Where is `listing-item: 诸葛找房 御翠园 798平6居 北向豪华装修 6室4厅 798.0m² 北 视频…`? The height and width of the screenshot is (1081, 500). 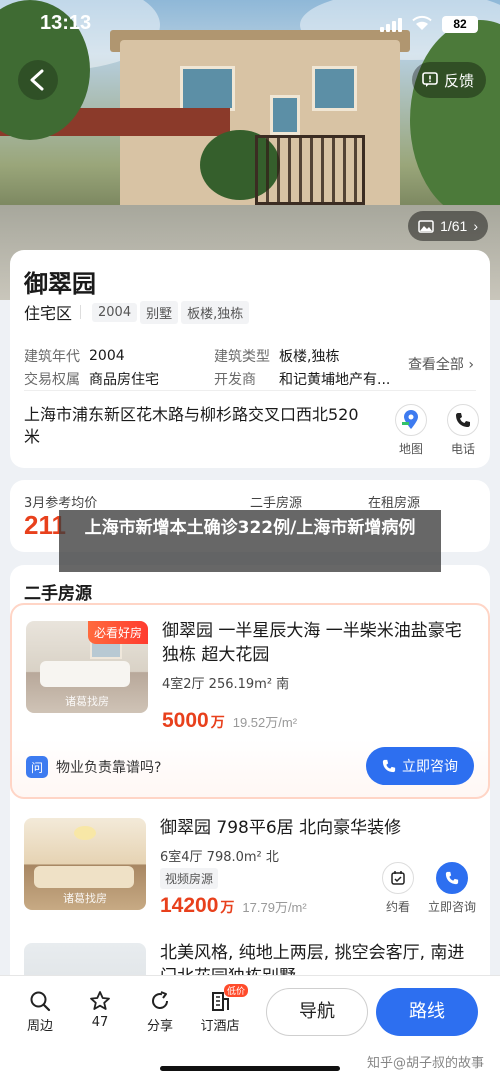
listing-item: 诸葛找房 御翠园 798平6居 北向豪华装修 6室4厅 798.0m² 北 视频… is located at coordinates (250, 875).